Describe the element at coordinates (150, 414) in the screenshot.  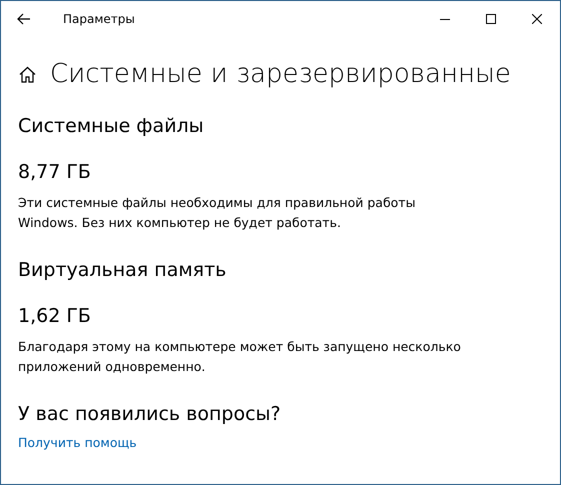
I see `help-heading: У вас появились вопросы?` at that location.